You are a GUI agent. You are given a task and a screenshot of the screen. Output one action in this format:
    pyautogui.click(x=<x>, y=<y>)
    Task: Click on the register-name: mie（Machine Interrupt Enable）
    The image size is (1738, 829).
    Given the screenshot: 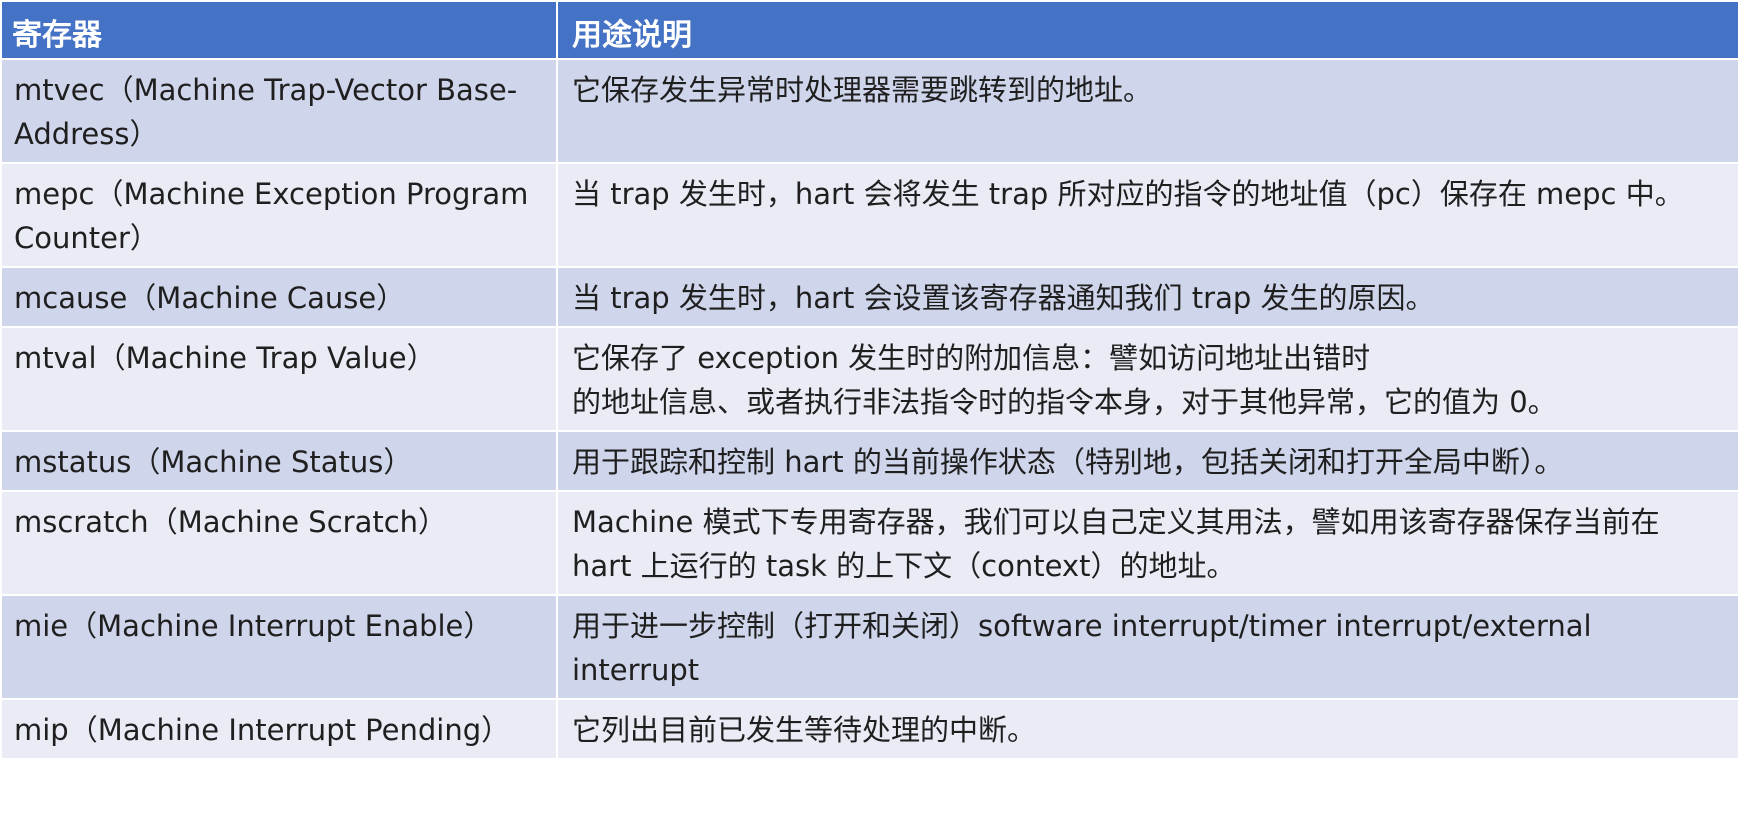 What is the action you would take?
    pyautogui.click(x=279, y=647)
    